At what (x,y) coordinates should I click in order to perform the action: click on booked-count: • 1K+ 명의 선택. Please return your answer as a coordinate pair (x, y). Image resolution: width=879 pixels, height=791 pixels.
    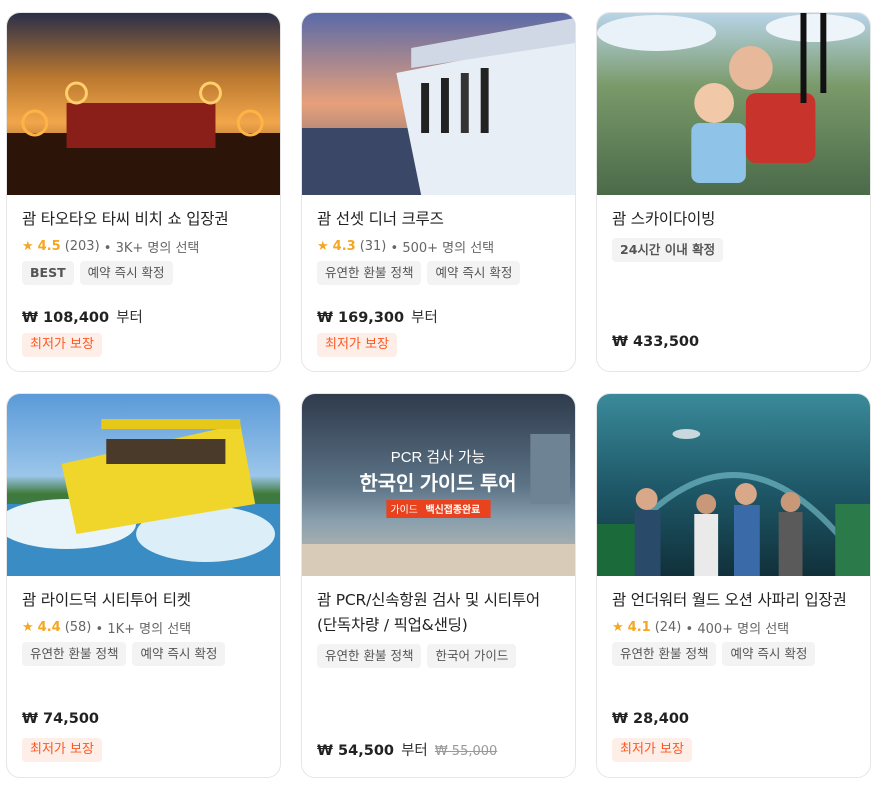
    Looking at the image, I should click on (143, 629).